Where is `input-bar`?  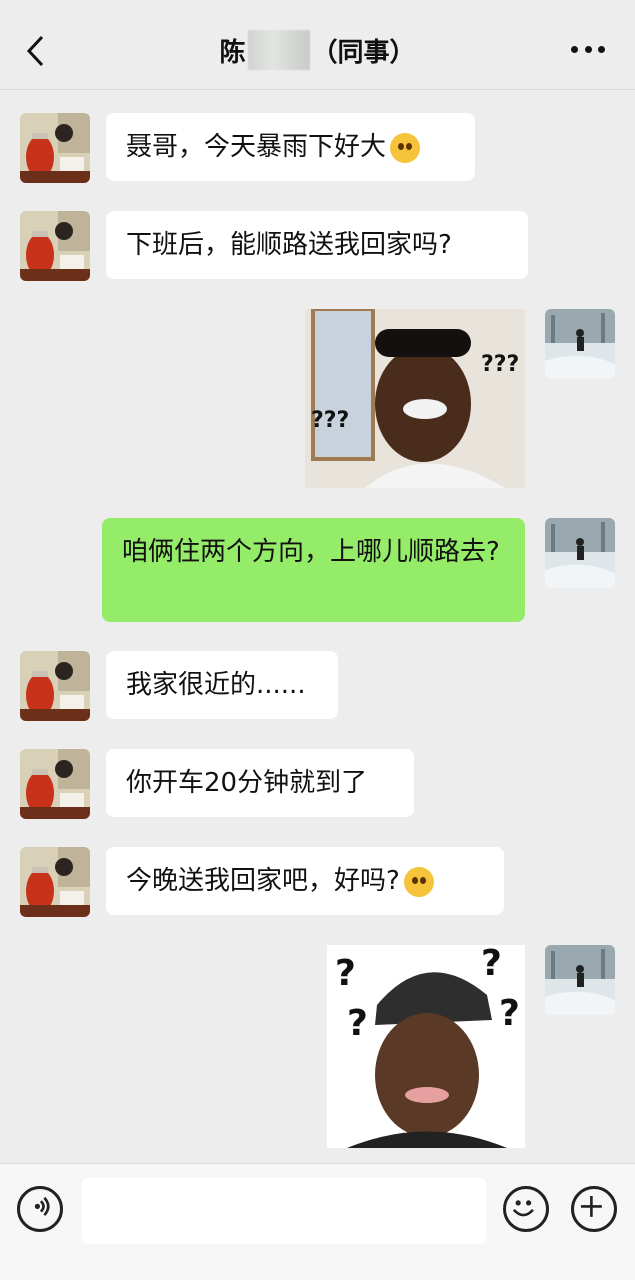
input-bar is located at coordinates (317, 1221).